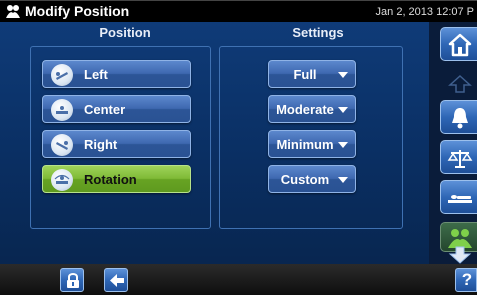  What do you see at coordinates (101, 144) in the screenshot?
I see `right-label: Right` at bounding box center [101, 144].